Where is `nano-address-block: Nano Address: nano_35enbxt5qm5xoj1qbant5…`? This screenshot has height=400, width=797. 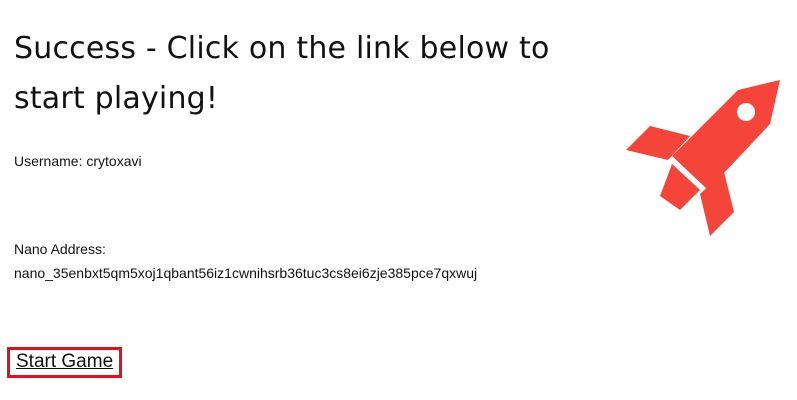 nano-address-block: Nano Address: nano_35enbxt5qm5xoj1qbant5… is located at coordinates (245, 261).